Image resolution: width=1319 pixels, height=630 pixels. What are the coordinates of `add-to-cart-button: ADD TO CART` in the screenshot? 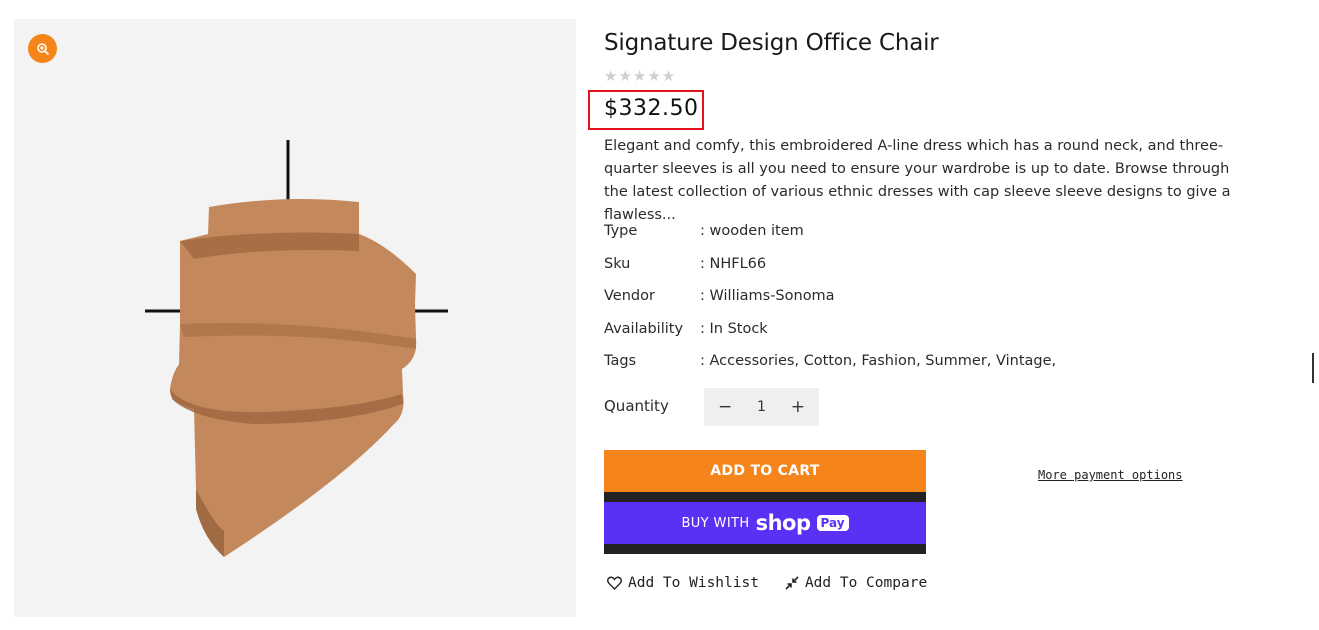 It's located at (765, 472).